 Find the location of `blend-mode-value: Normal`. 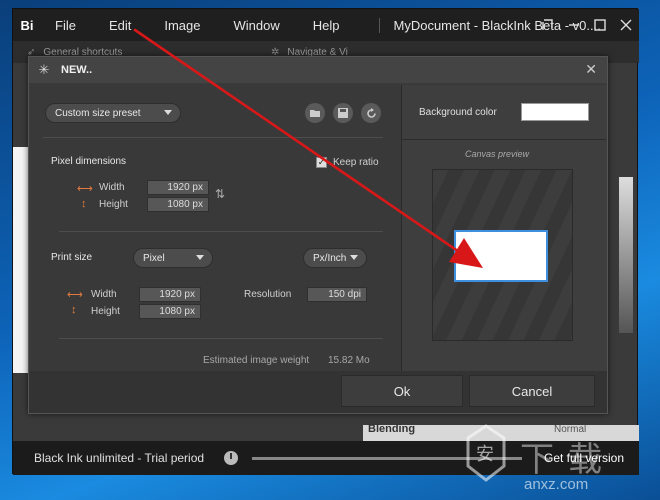

blend-mode-value: Normal is located at coordinates (570, 429).